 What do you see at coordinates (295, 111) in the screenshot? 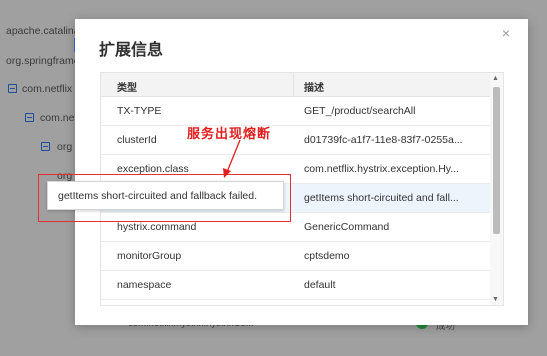
I see `table-row: TX-TYPE GET_/product/searchAll` at bounding box center [295, 111].